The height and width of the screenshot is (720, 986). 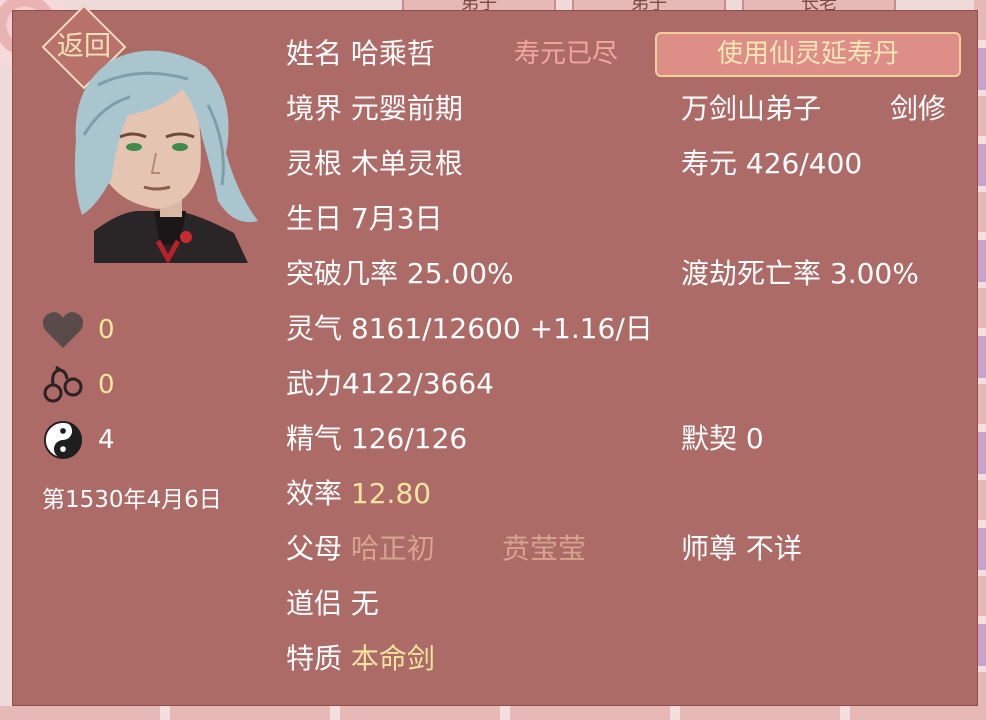 What do you see at coordinates (106, 440) in the screenshot?
I see `karma-value: 4` at bounding box center [106, 440].